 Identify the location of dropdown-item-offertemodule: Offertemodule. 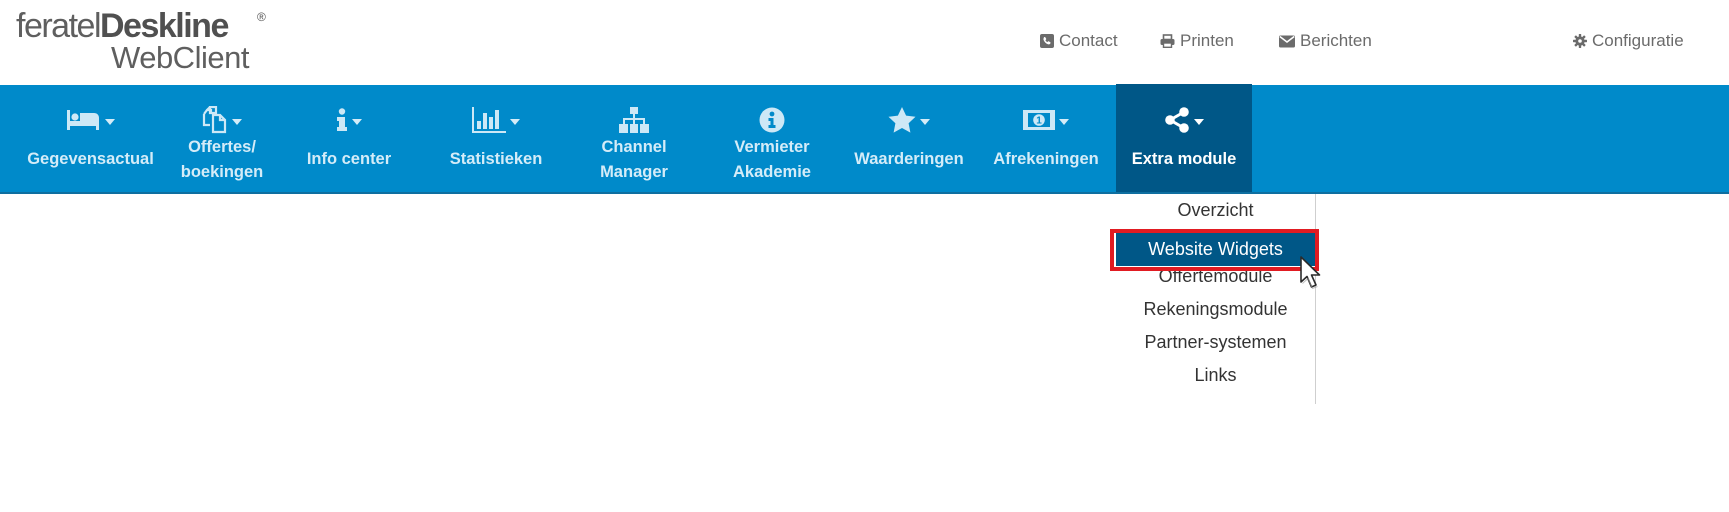
(1215, 276).